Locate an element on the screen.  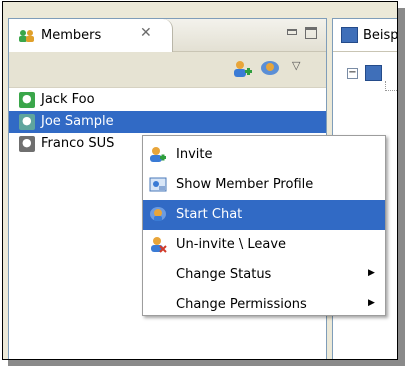
menu-item-label: Un-invite \ Leave is located at coordinates (231, 244).